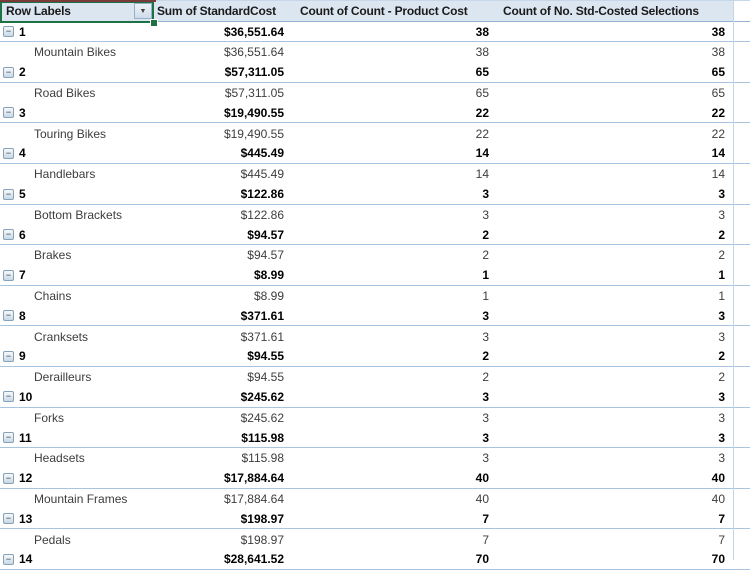  I want to click on header-sum-standardcost: Sum of StandardCost, so click(225, 11).